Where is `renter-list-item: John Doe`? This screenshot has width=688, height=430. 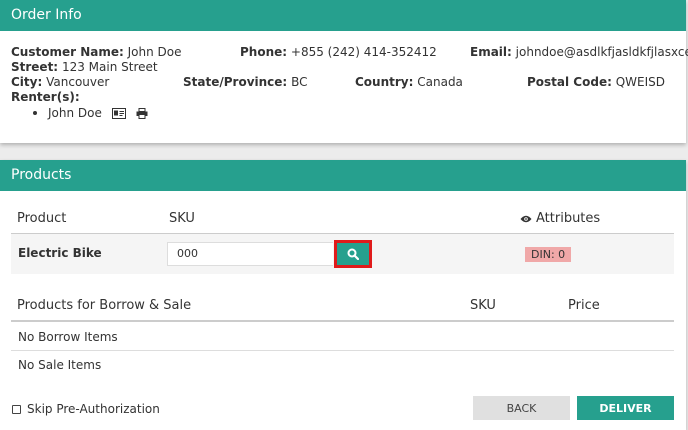
renter-list-item: John Doe is located at coordinates (90, 113).